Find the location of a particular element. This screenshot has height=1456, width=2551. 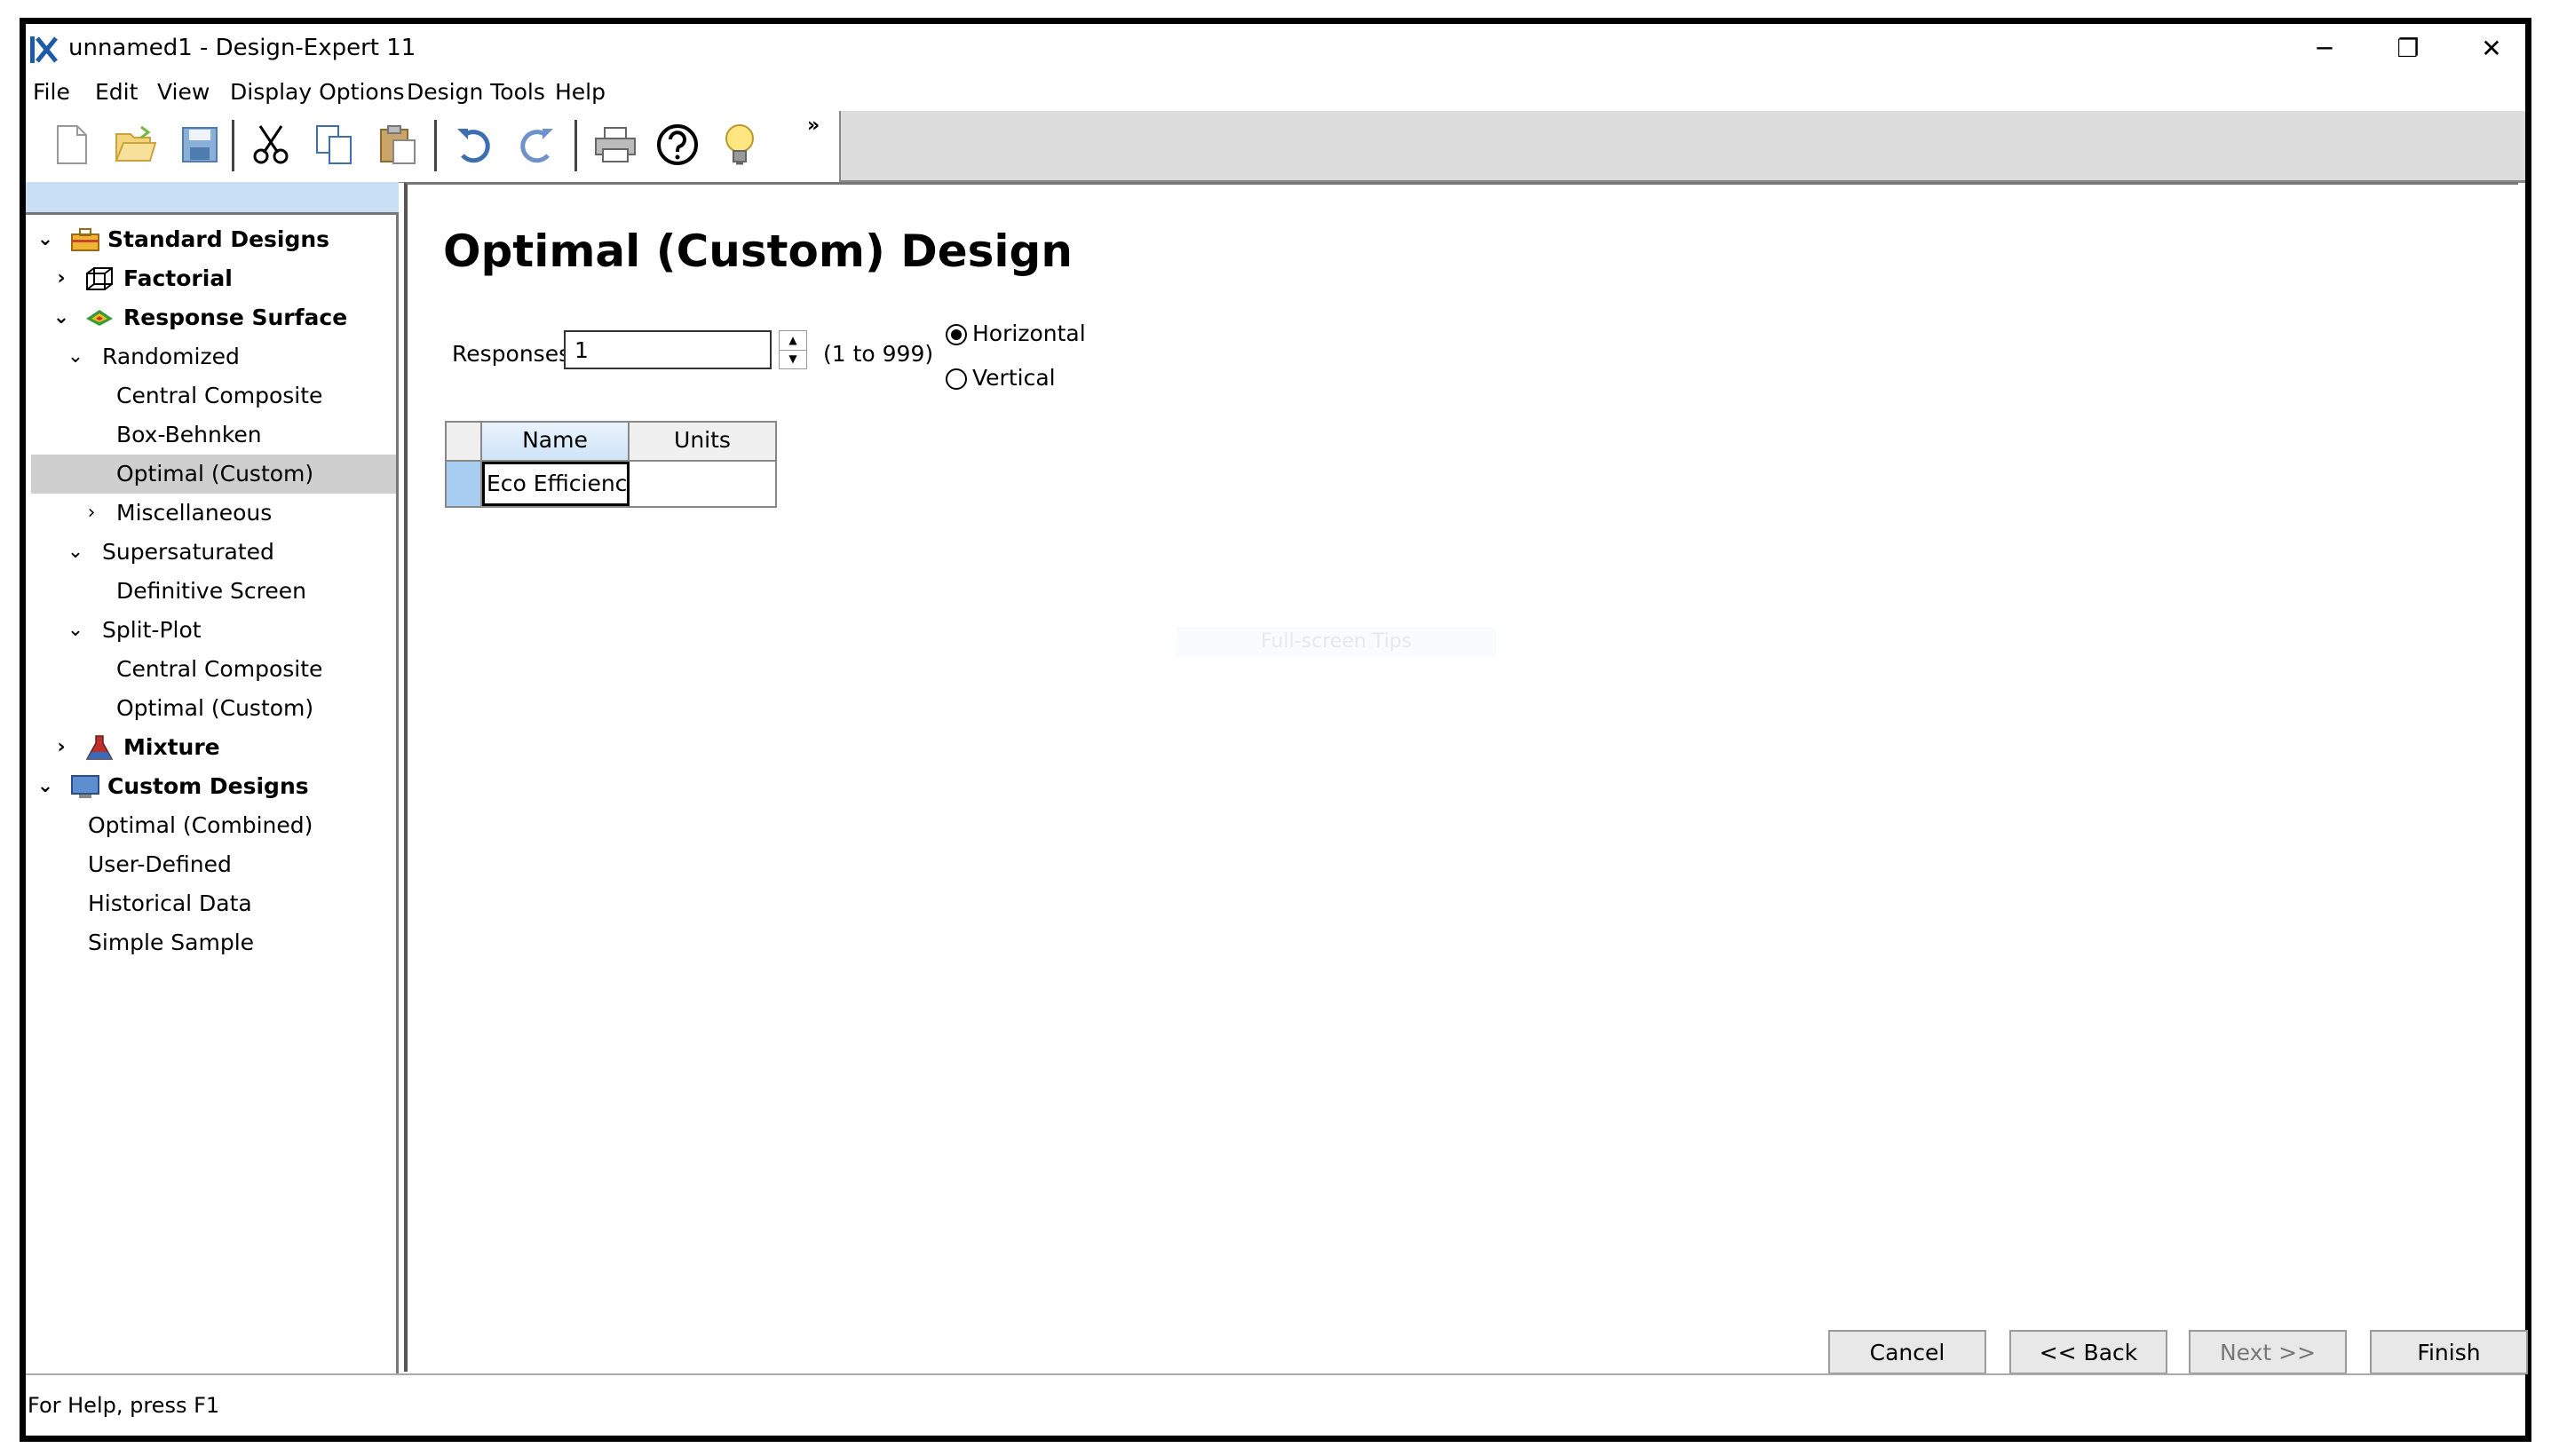

responses-input: 1 is located at coordinates (668, 349).